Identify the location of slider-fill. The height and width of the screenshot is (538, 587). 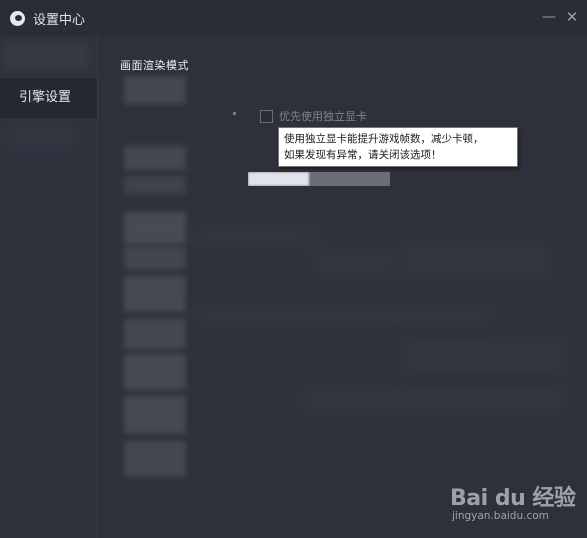
(279, 179).